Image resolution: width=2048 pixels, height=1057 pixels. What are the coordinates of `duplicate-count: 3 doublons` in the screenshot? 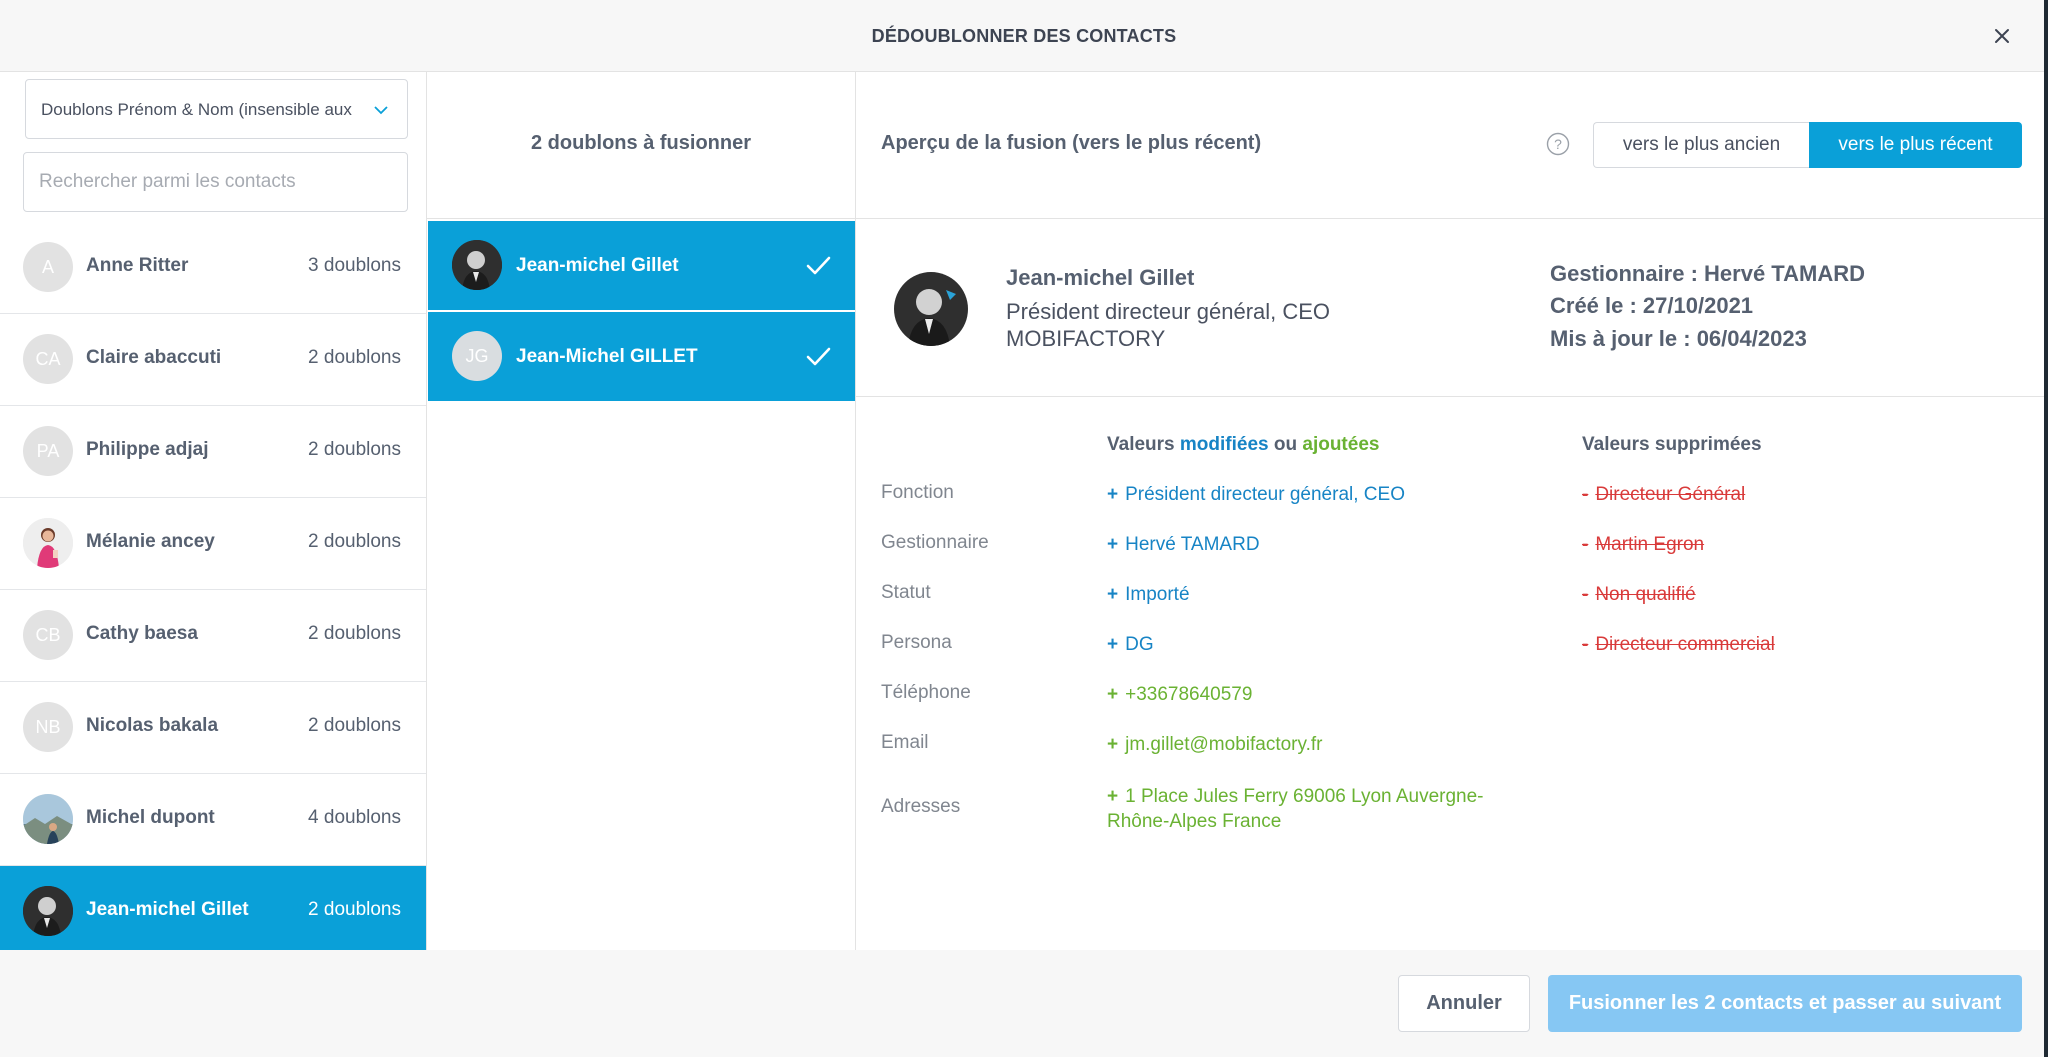 It's located at (354, 265).